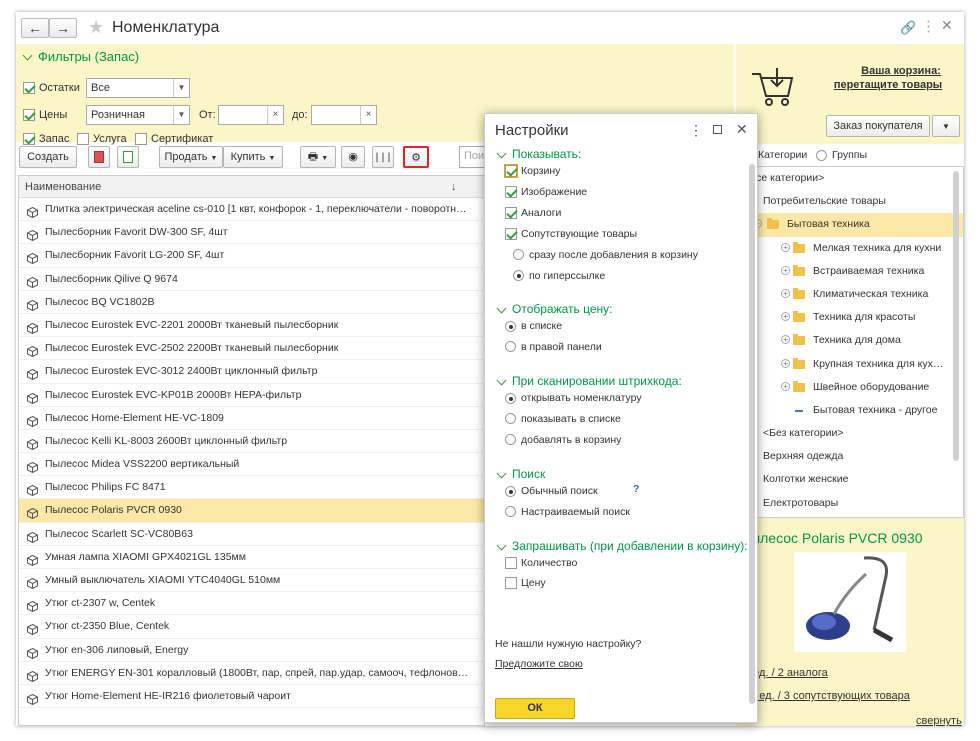 The height and width of the screenshot is (741, 980). What do you see at coordinates (850, 248) in the screenshot?
I see `tree-item: + Мелкая техника для кухни` at bounding box center [850, 248].